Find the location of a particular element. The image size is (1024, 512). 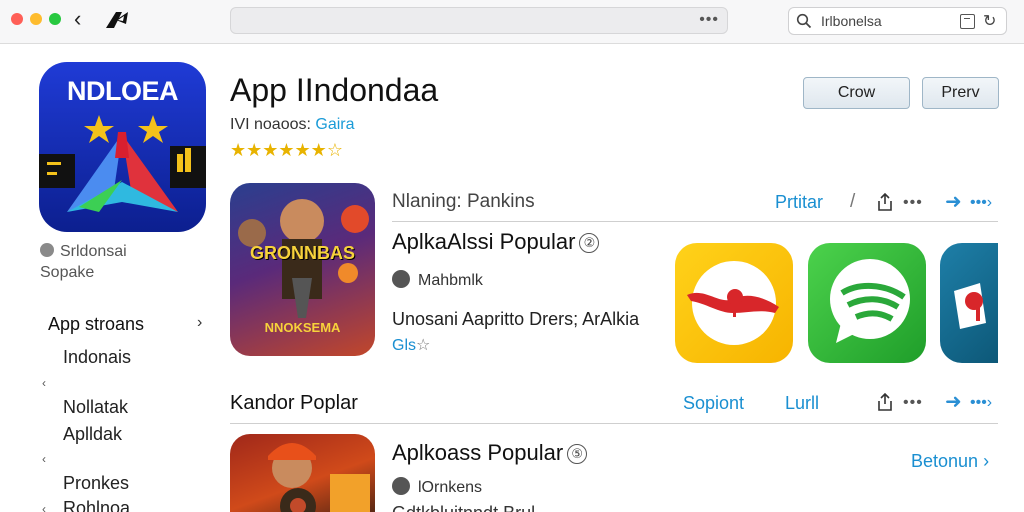

address-bar: ••• is located at coordinates (479, 20).